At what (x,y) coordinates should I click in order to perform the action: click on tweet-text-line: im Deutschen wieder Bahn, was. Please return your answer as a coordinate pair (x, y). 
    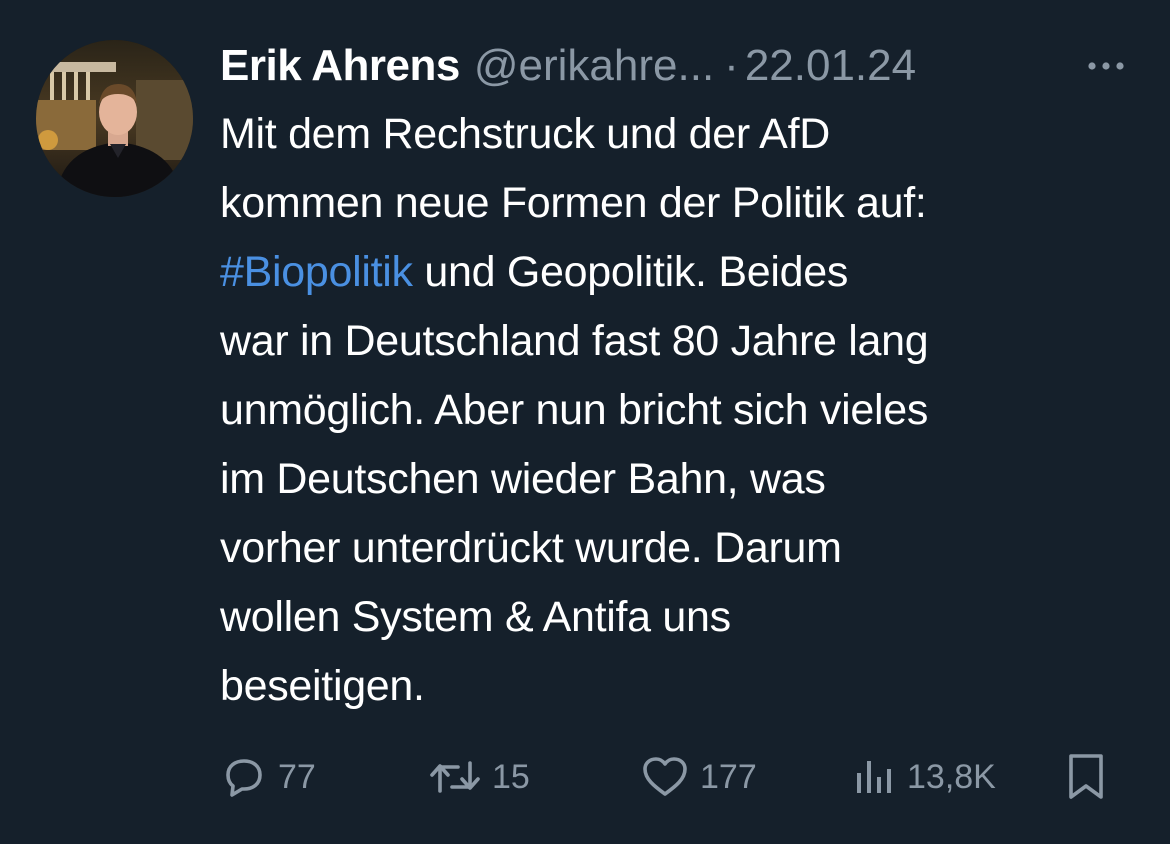
    Looking at the image, I should click on (685, 479).